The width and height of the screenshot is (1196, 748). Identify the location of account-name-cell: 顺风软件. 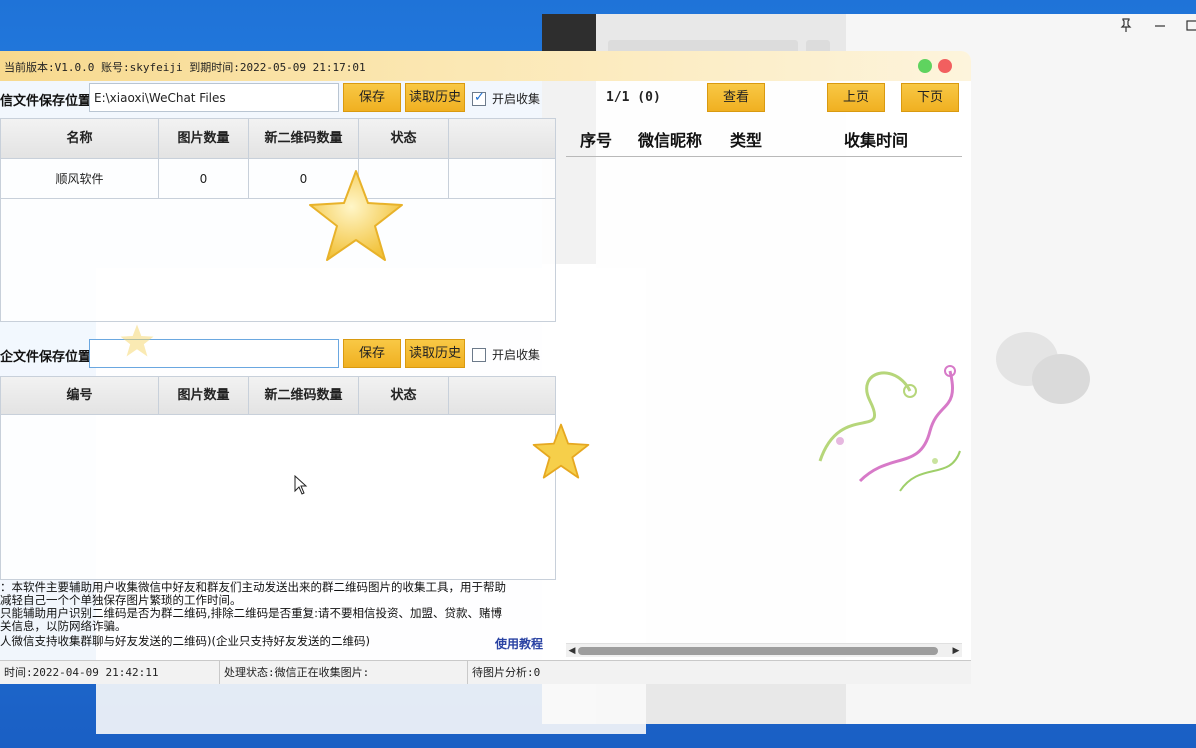
(80, 179).